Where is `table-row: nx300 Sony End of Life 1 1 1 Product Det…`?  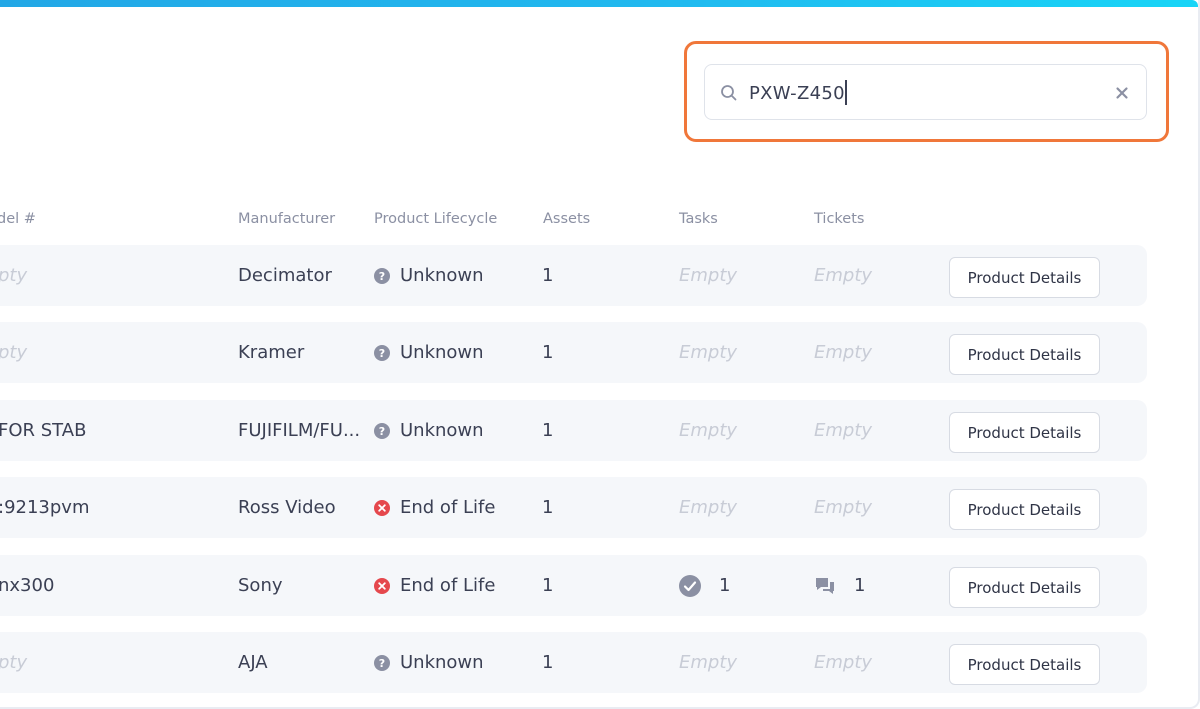
table-row: nx300 Sony End of Life 1 1 1 Product Det… is located at coordinates (573, 585).